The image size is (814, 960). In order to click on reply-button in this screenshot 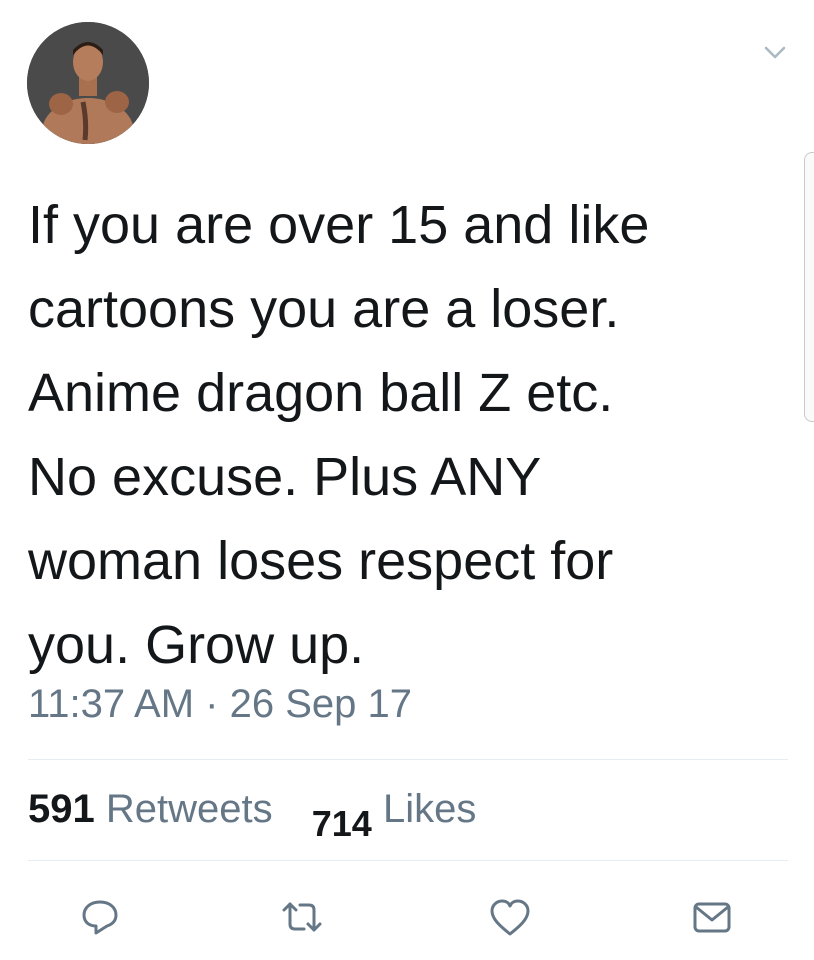, I will do `click(100, 917)`.